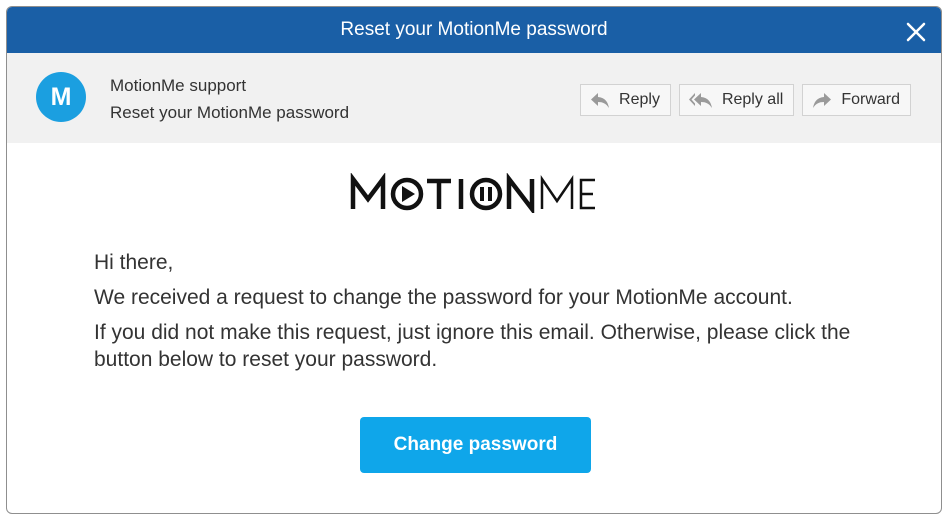  What do you see at coordinates (486, 194) in the screenshot?
I see `pause-icon` at bounding box center [486, 194].